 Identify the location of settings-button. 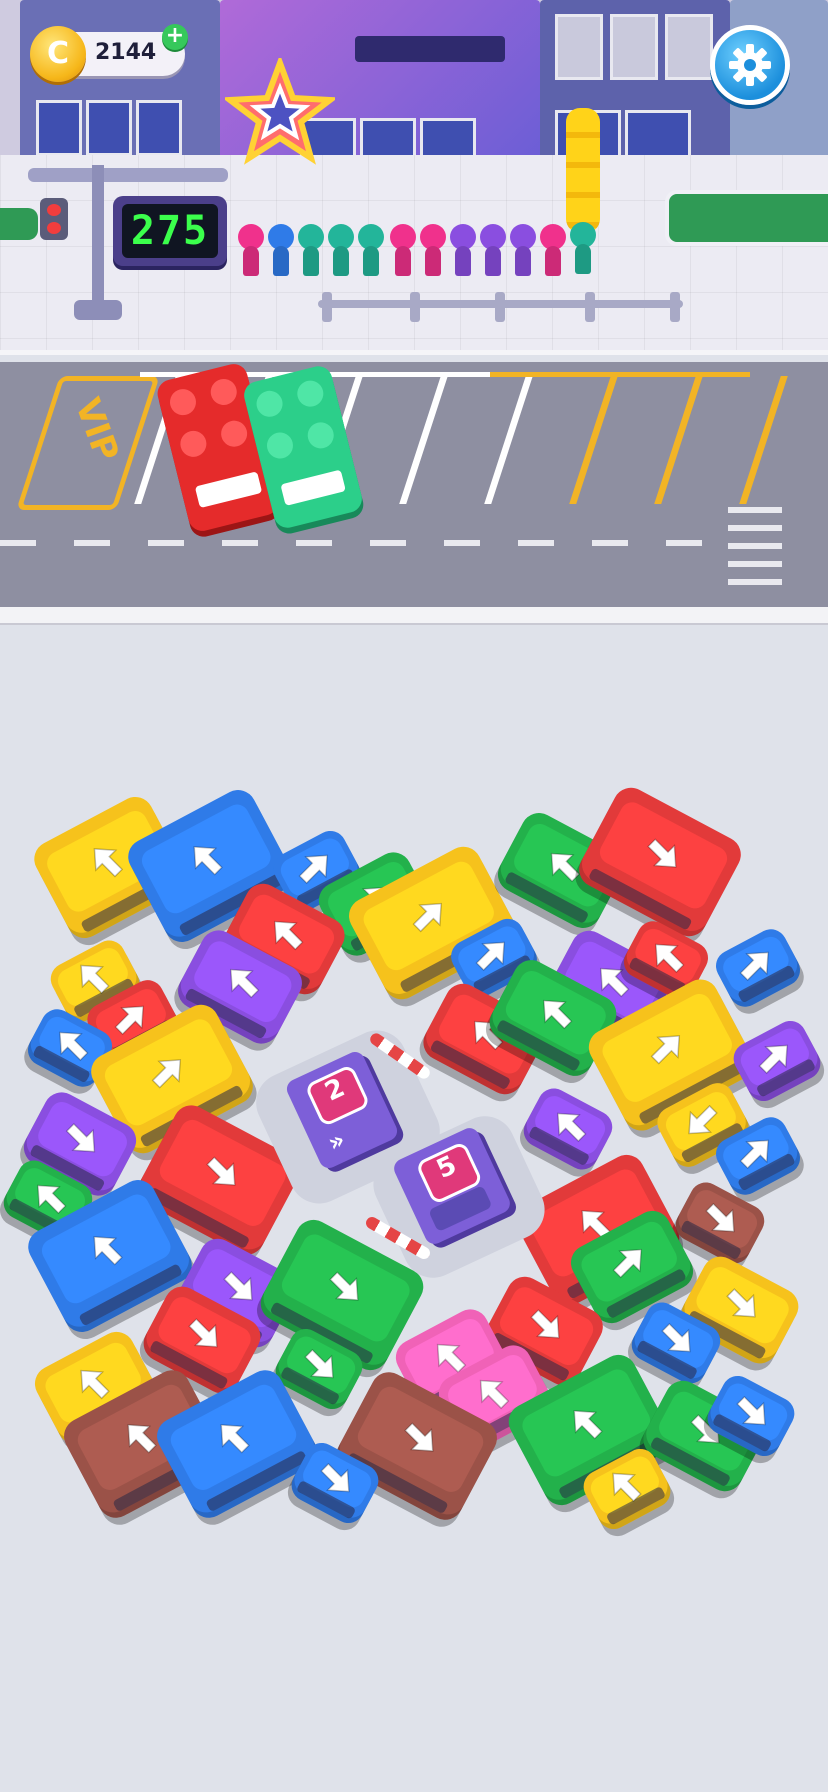
(750, 65).